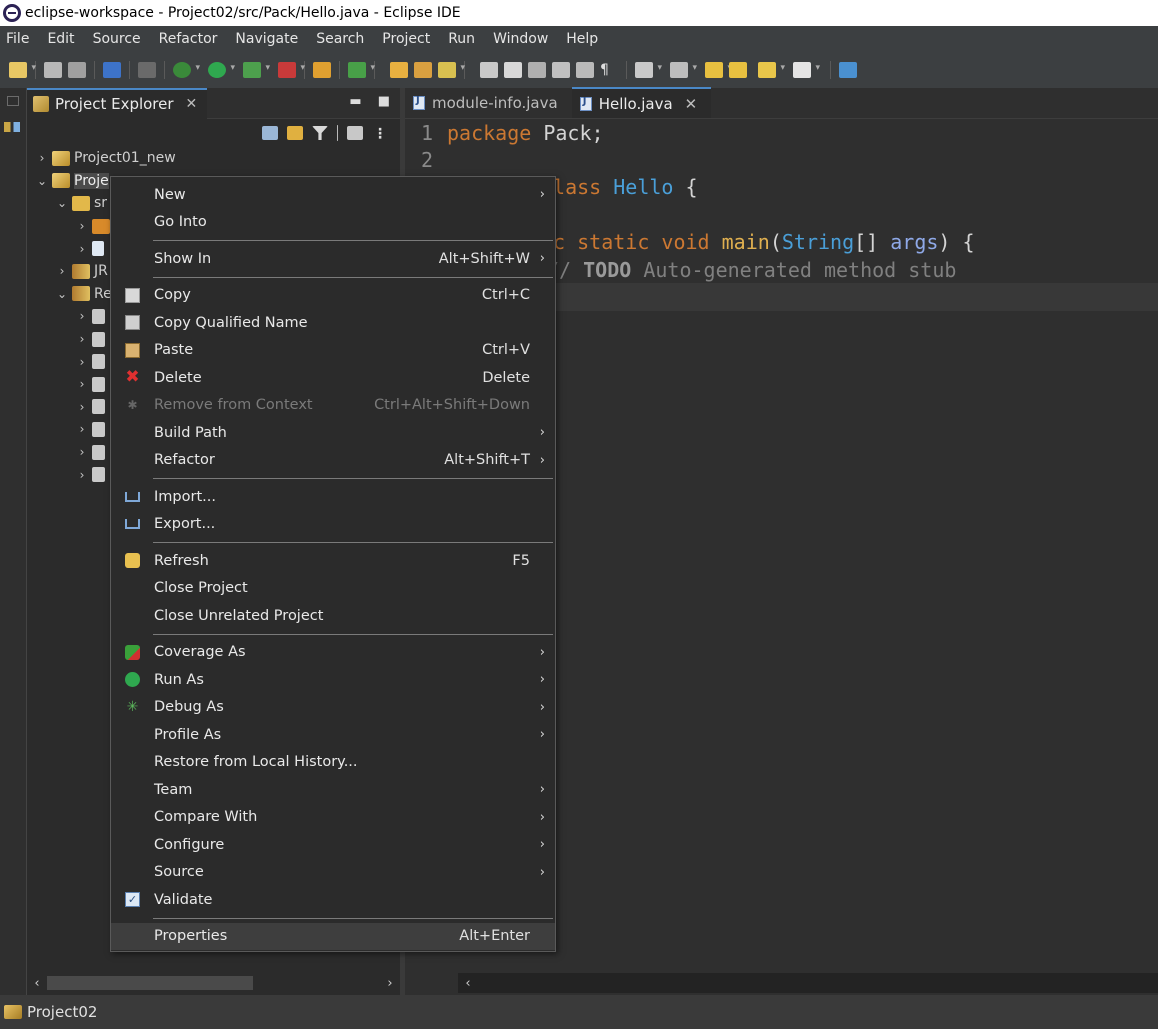 This screenshot has height=1029, width=1158. I want to click on block-selection-icon, so click(561, 69).